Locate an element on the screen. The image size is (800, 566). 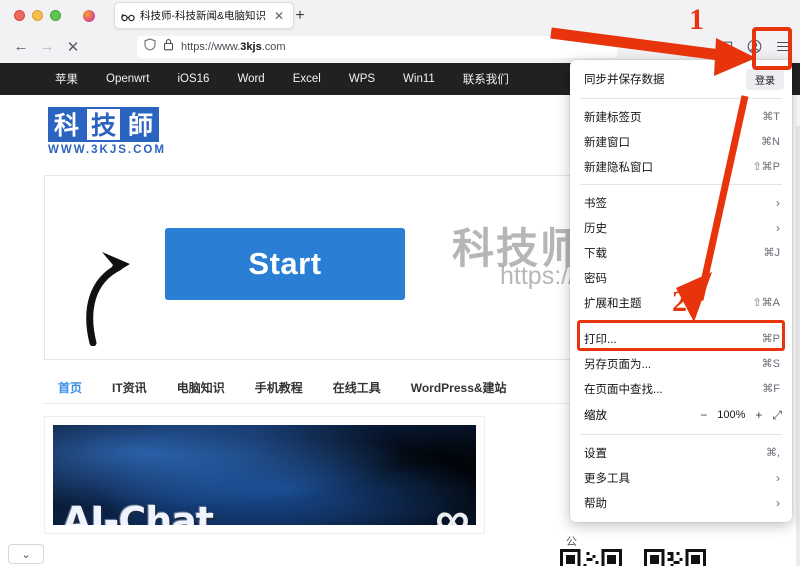
infinity-logo-icon: ∞ is located at coordinates (452, 509).